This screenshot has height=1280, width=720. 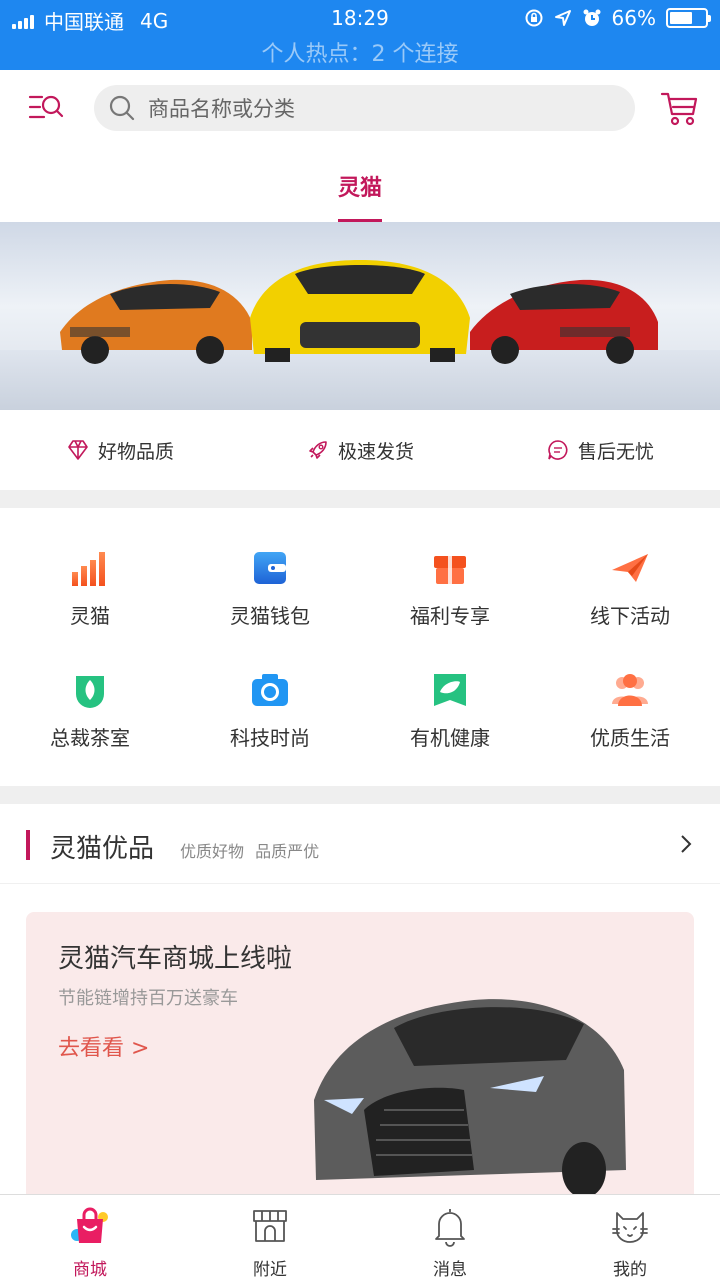 What do you see at coordinates (558, 450) in the screenshot?
I see `chat-icon` at bounding box center [558, 450].